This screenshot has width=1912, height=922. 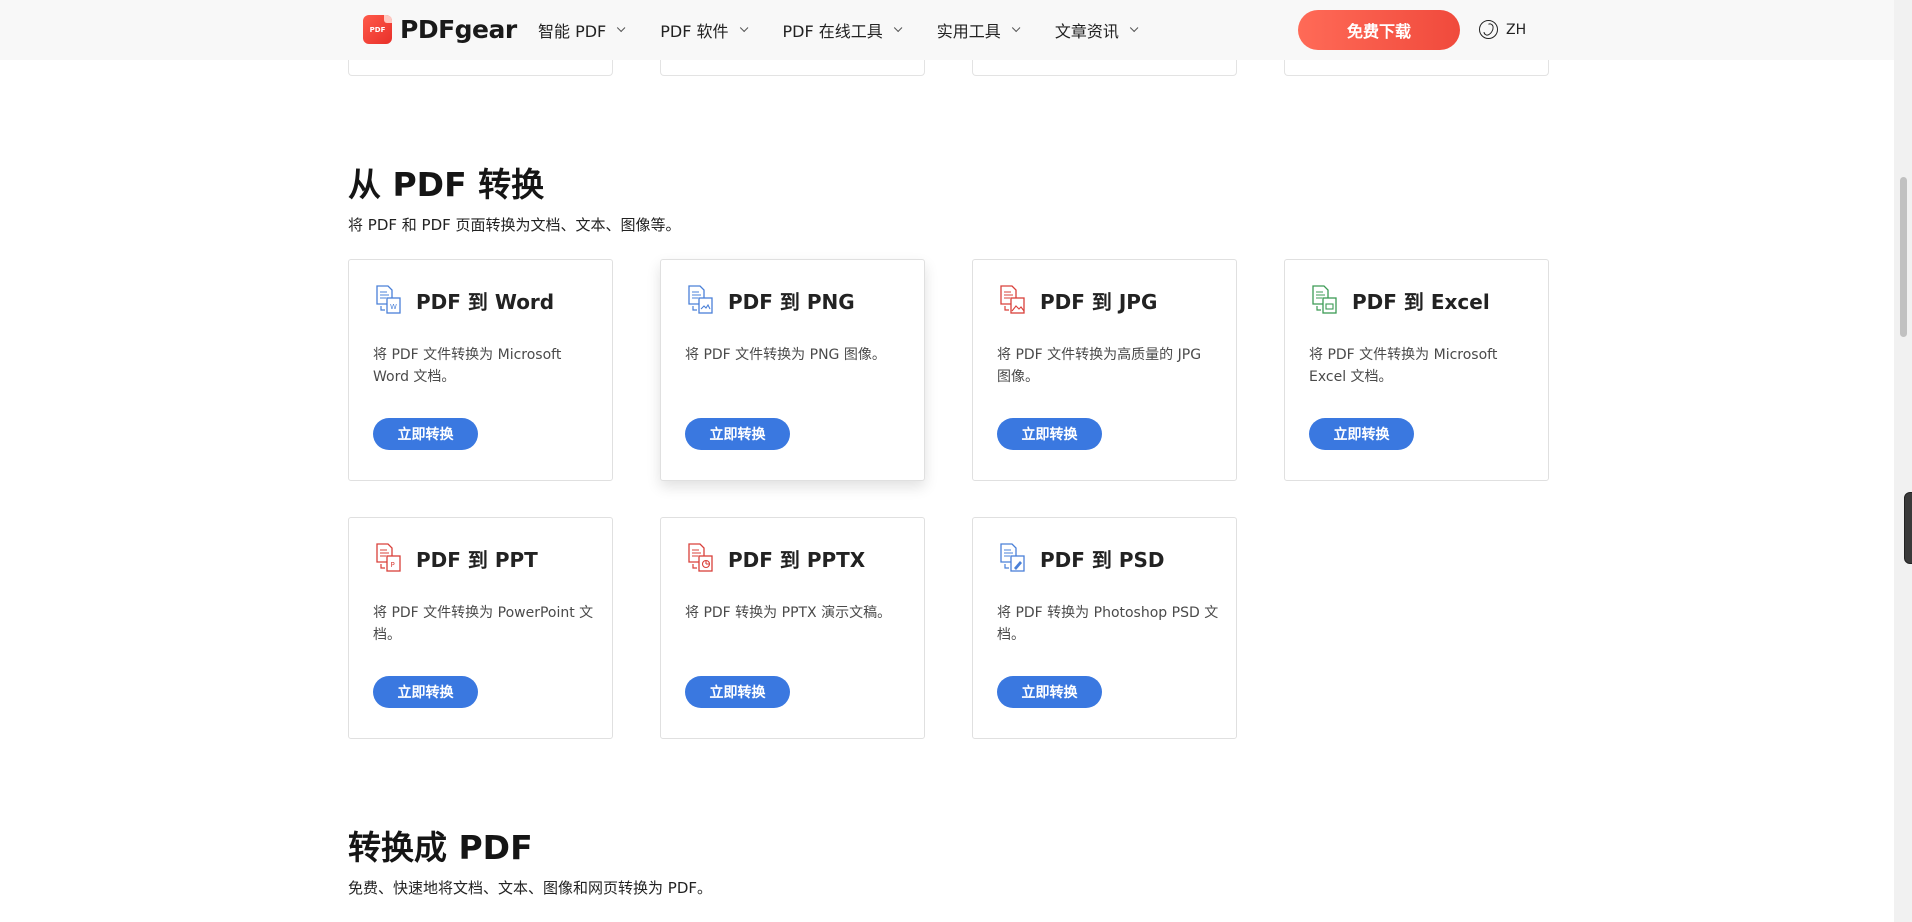 What do you see at coordinates (968, 31) in the screenshot?
I see `nav-label: 实用工具` at bounding box center [968, 31].